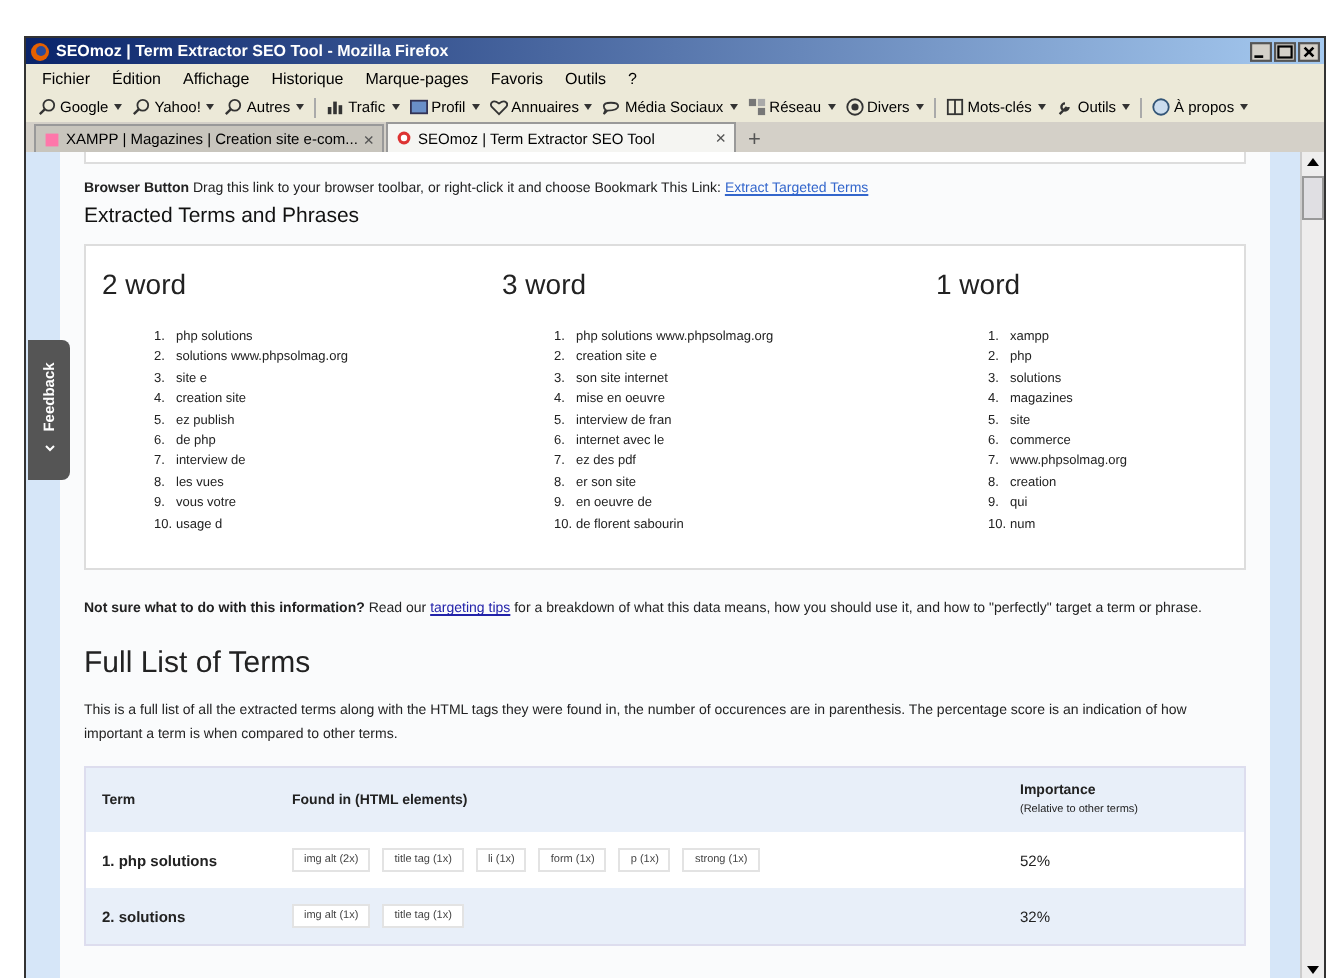 This screenshot has height=978, width=1338. Describe the element at coordinates (223, 216) in the screenshot. I see `section-heading: Extracted Terms and Phrases` at that location.